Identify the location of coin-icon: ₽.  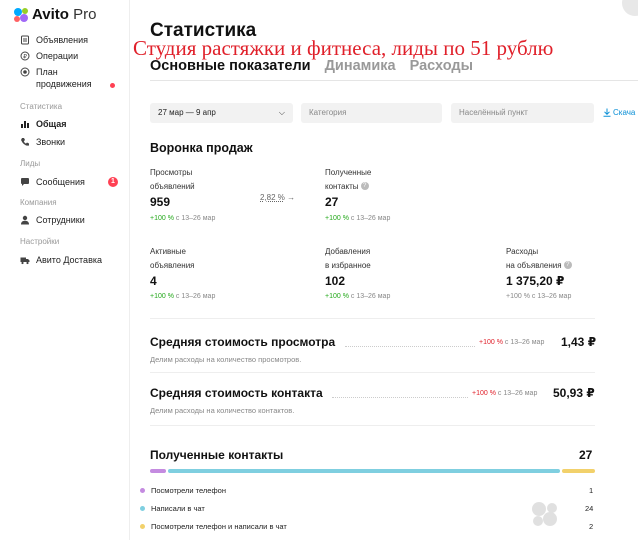
(25, 56).